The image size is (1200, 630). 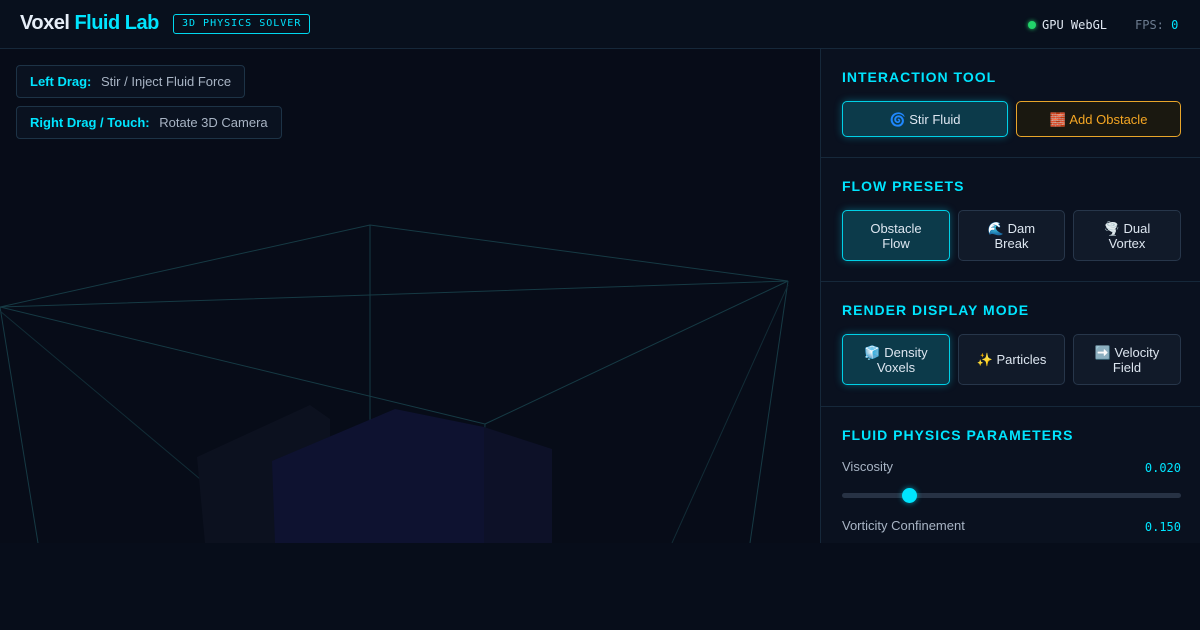 I want to click on hint-value: Stir / Inject Fluid Force, so click(x=166, y=81).